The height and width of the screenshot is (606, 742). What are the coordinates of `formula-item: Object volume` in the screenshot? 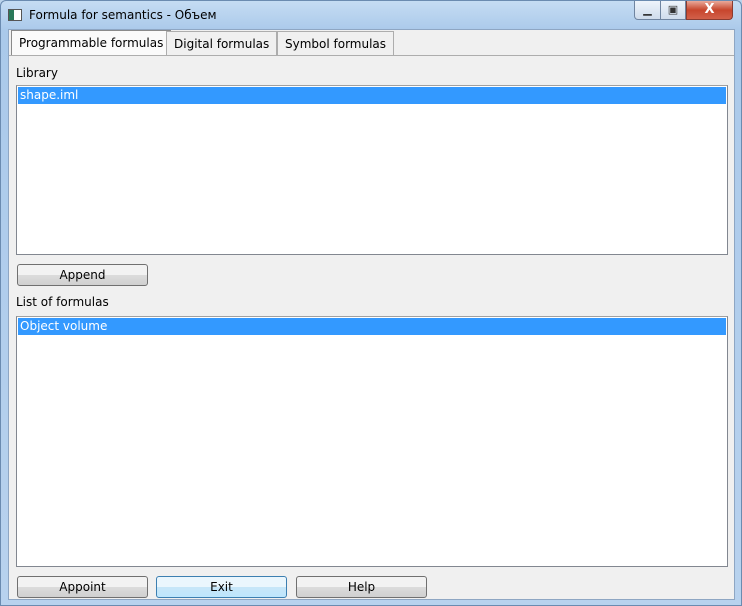 It's located at (372, 326).